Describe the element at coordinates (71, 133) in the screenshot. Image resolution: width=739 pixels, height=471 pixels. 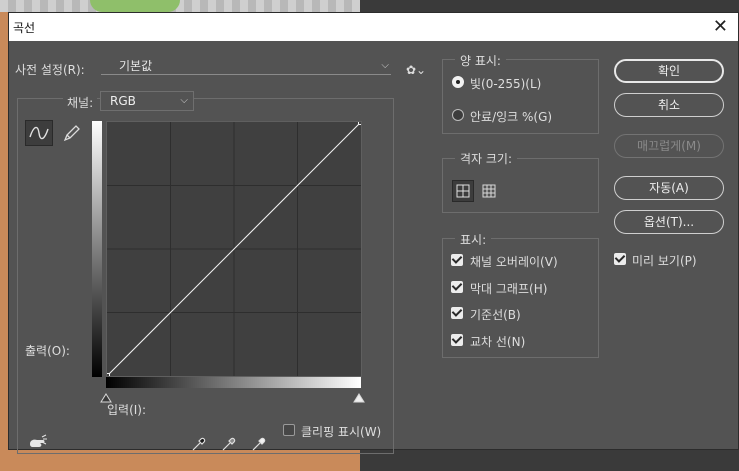
I see `pencil-tool-icon` at that location.